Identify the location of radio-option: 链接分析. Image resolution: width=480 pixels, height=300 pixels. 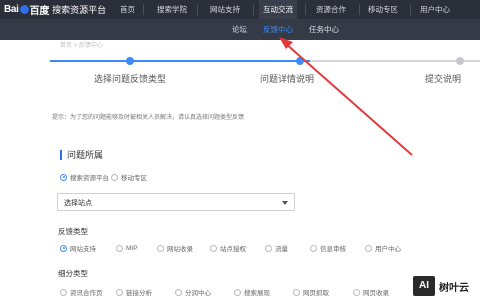
(134, 292).